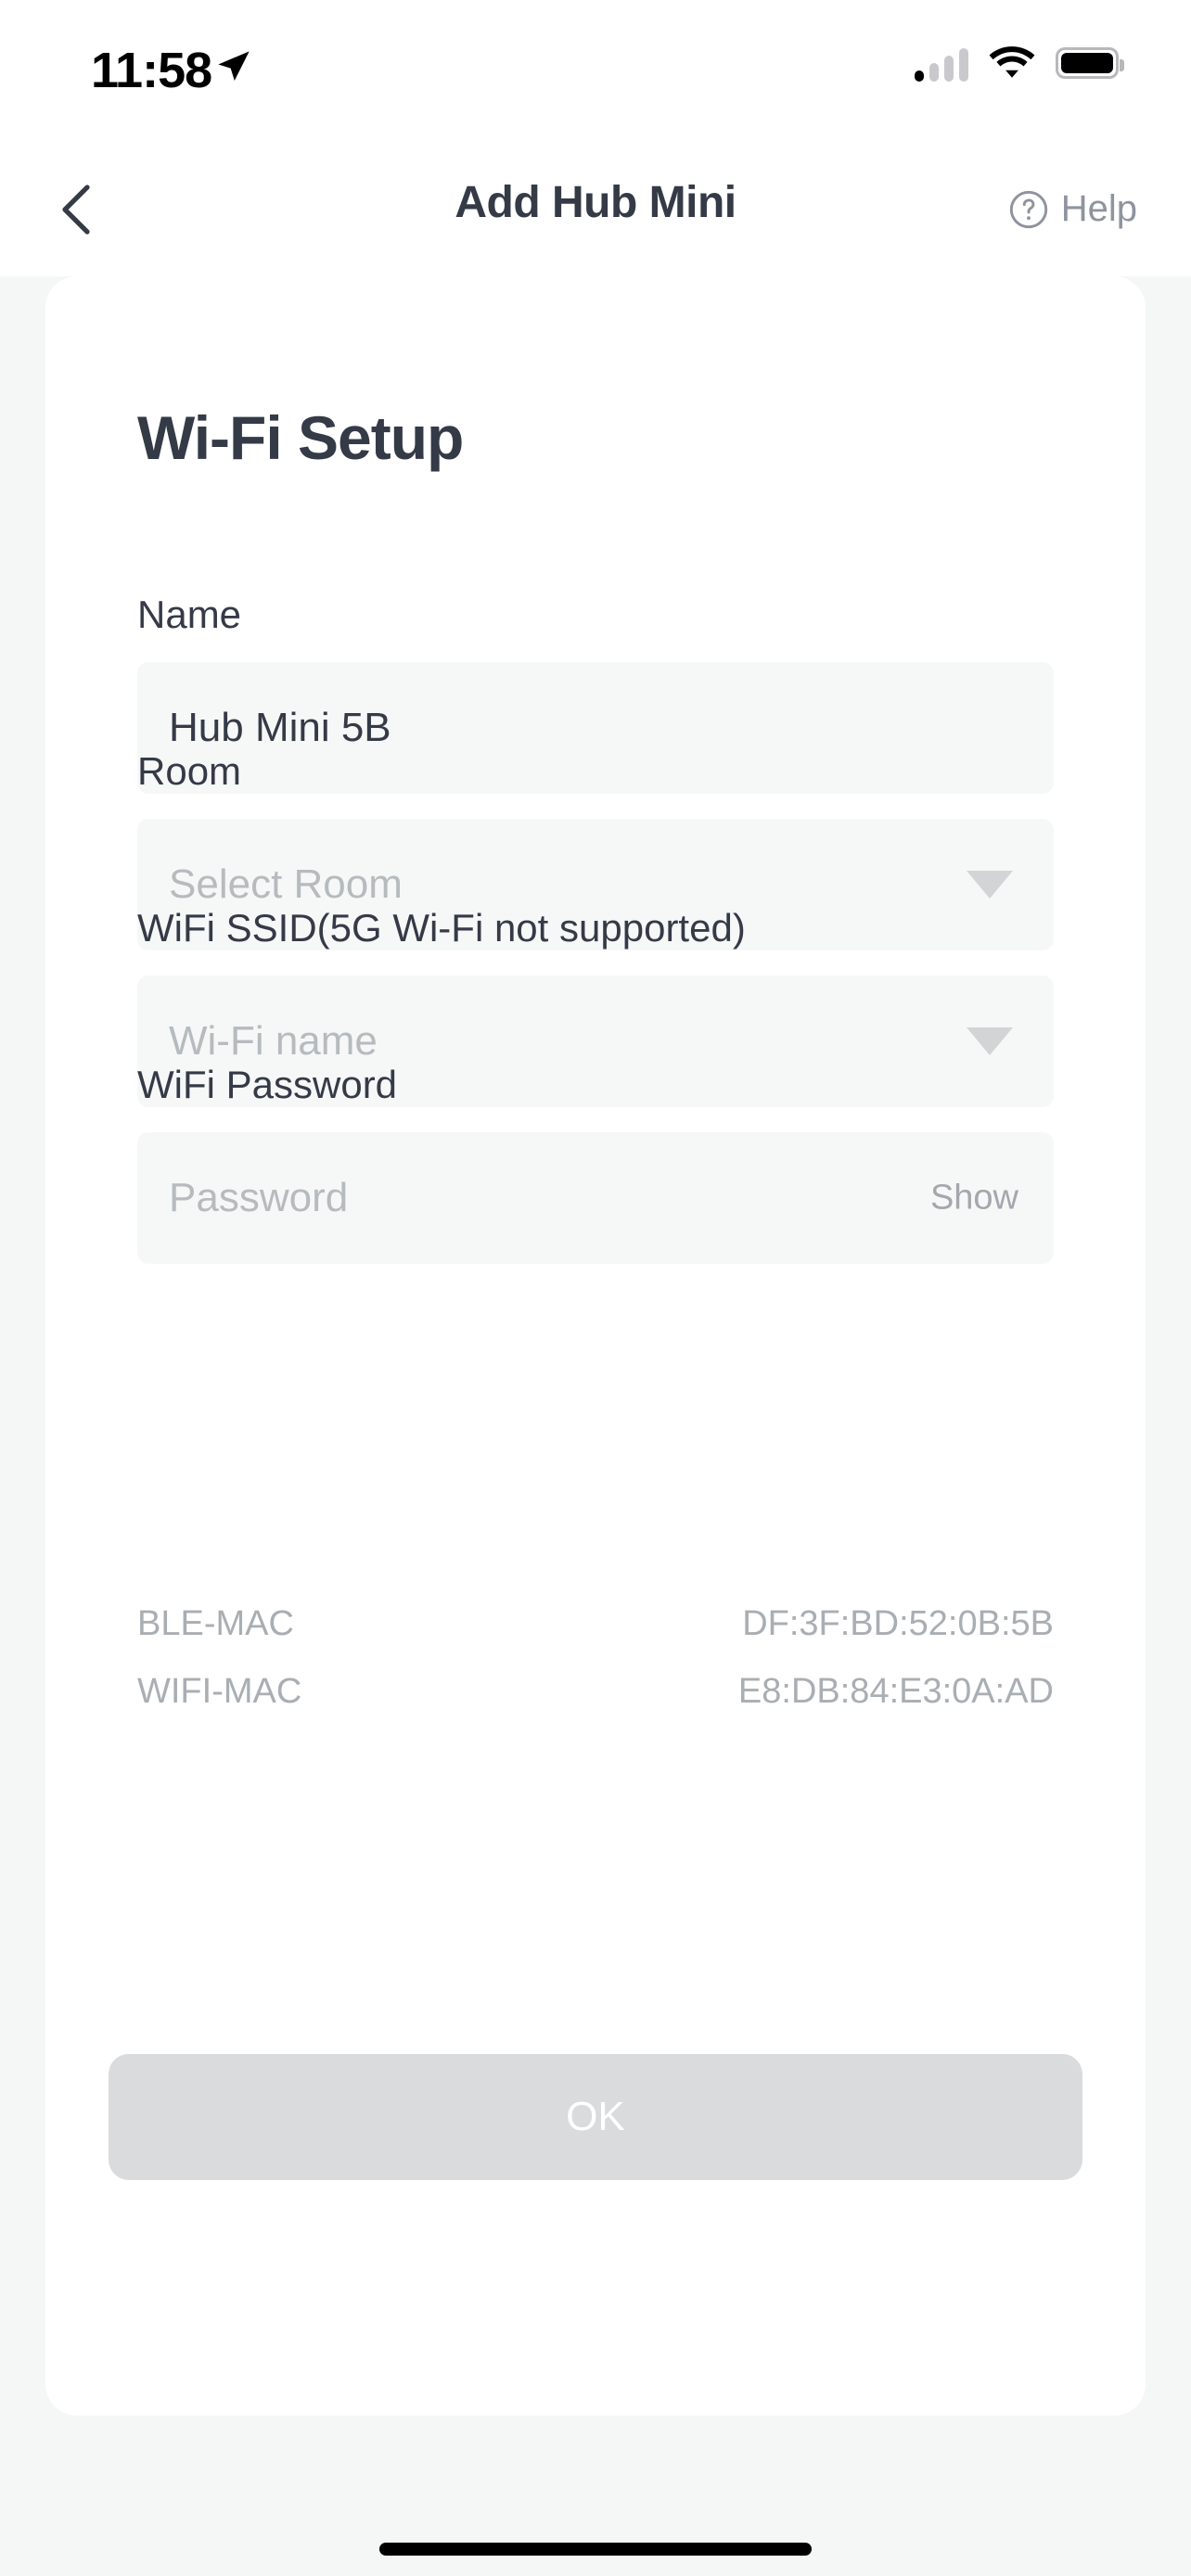  I want to click on status-bar-indicators, so click(1019, 64).